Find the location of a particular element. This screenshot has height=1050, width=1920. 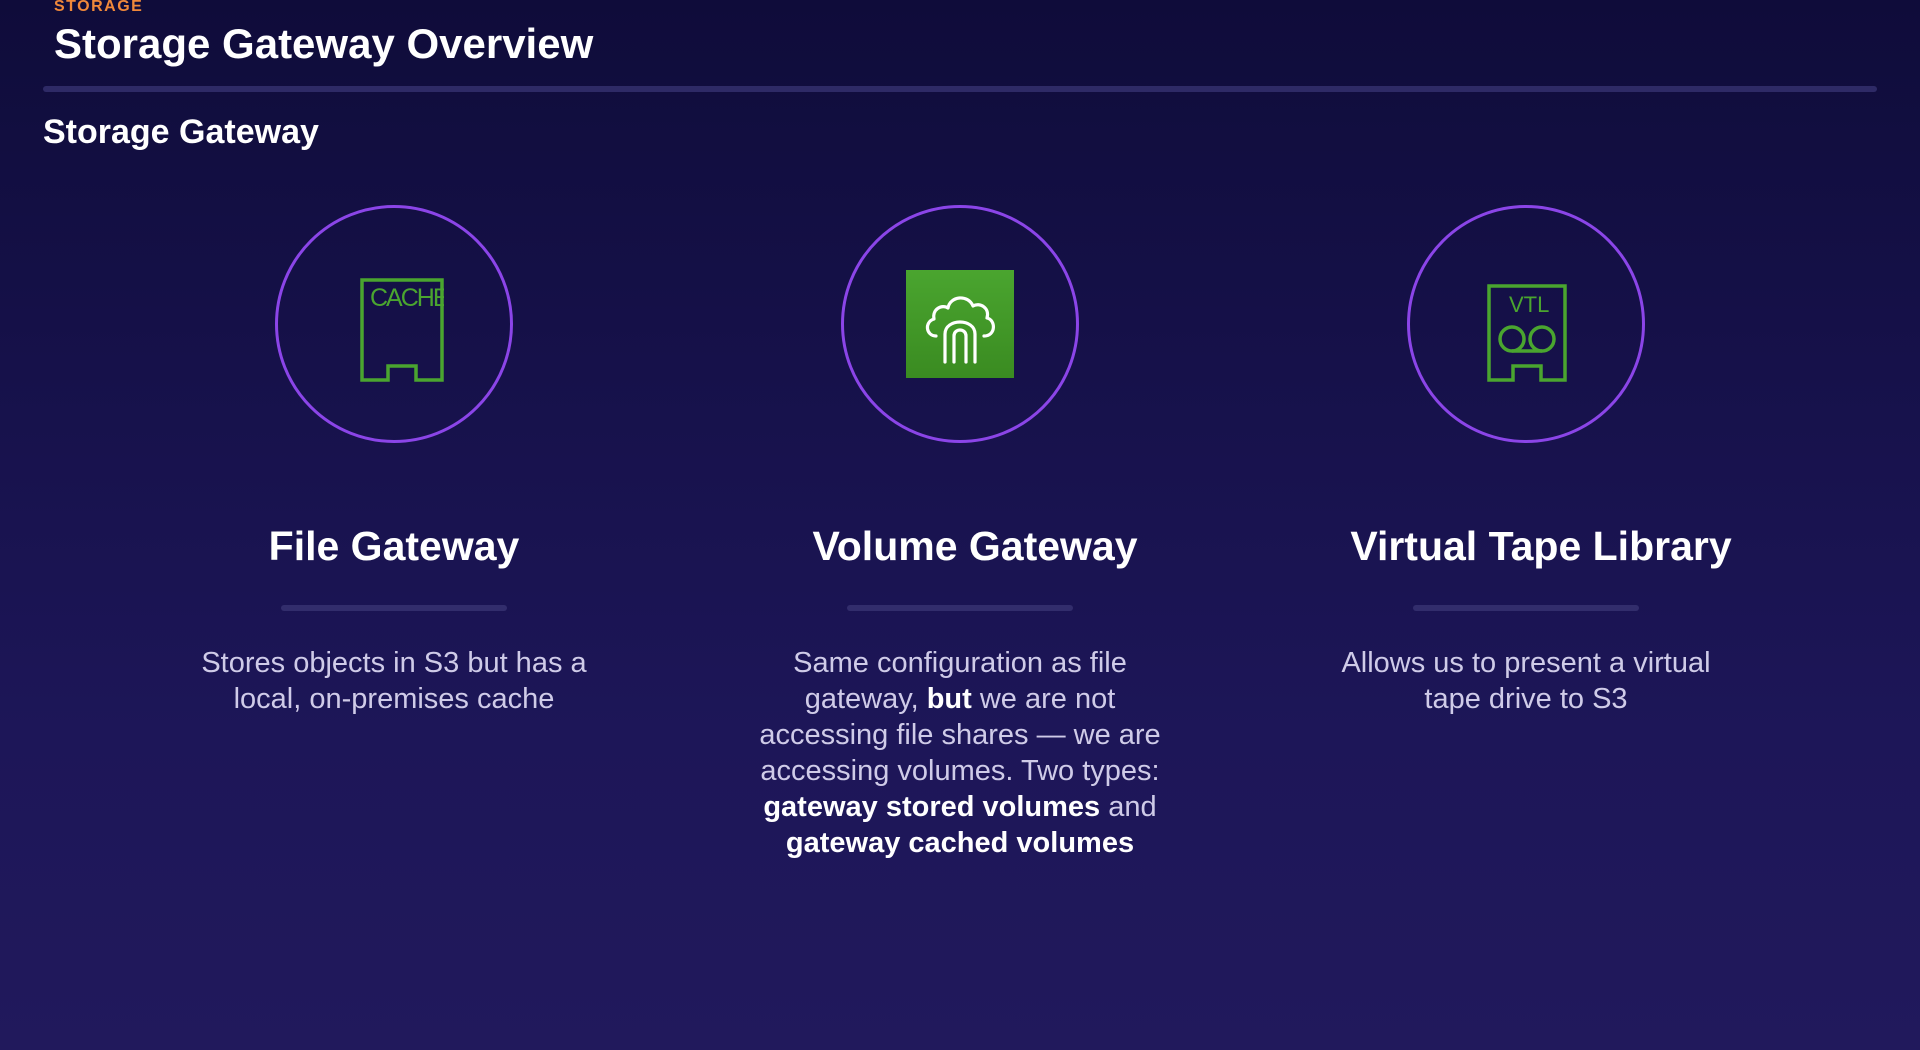

title-divider is located at coordinates (960, 89).